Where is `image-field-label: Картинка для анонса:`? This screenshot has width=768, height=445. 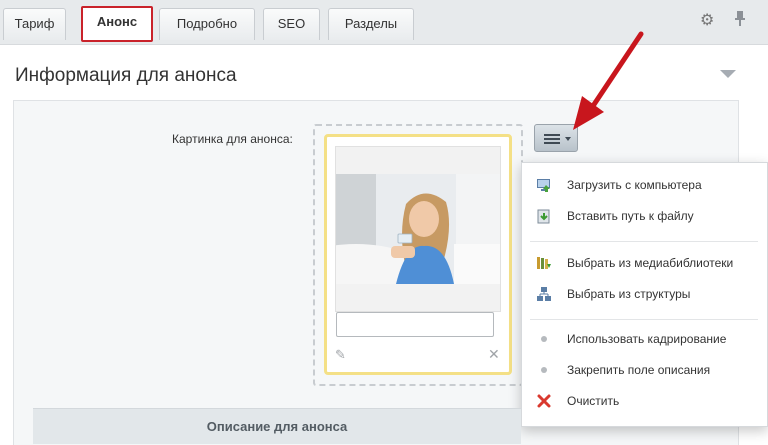
image-field-label: Картинка для анонса: is located at coordinates (232, 139).